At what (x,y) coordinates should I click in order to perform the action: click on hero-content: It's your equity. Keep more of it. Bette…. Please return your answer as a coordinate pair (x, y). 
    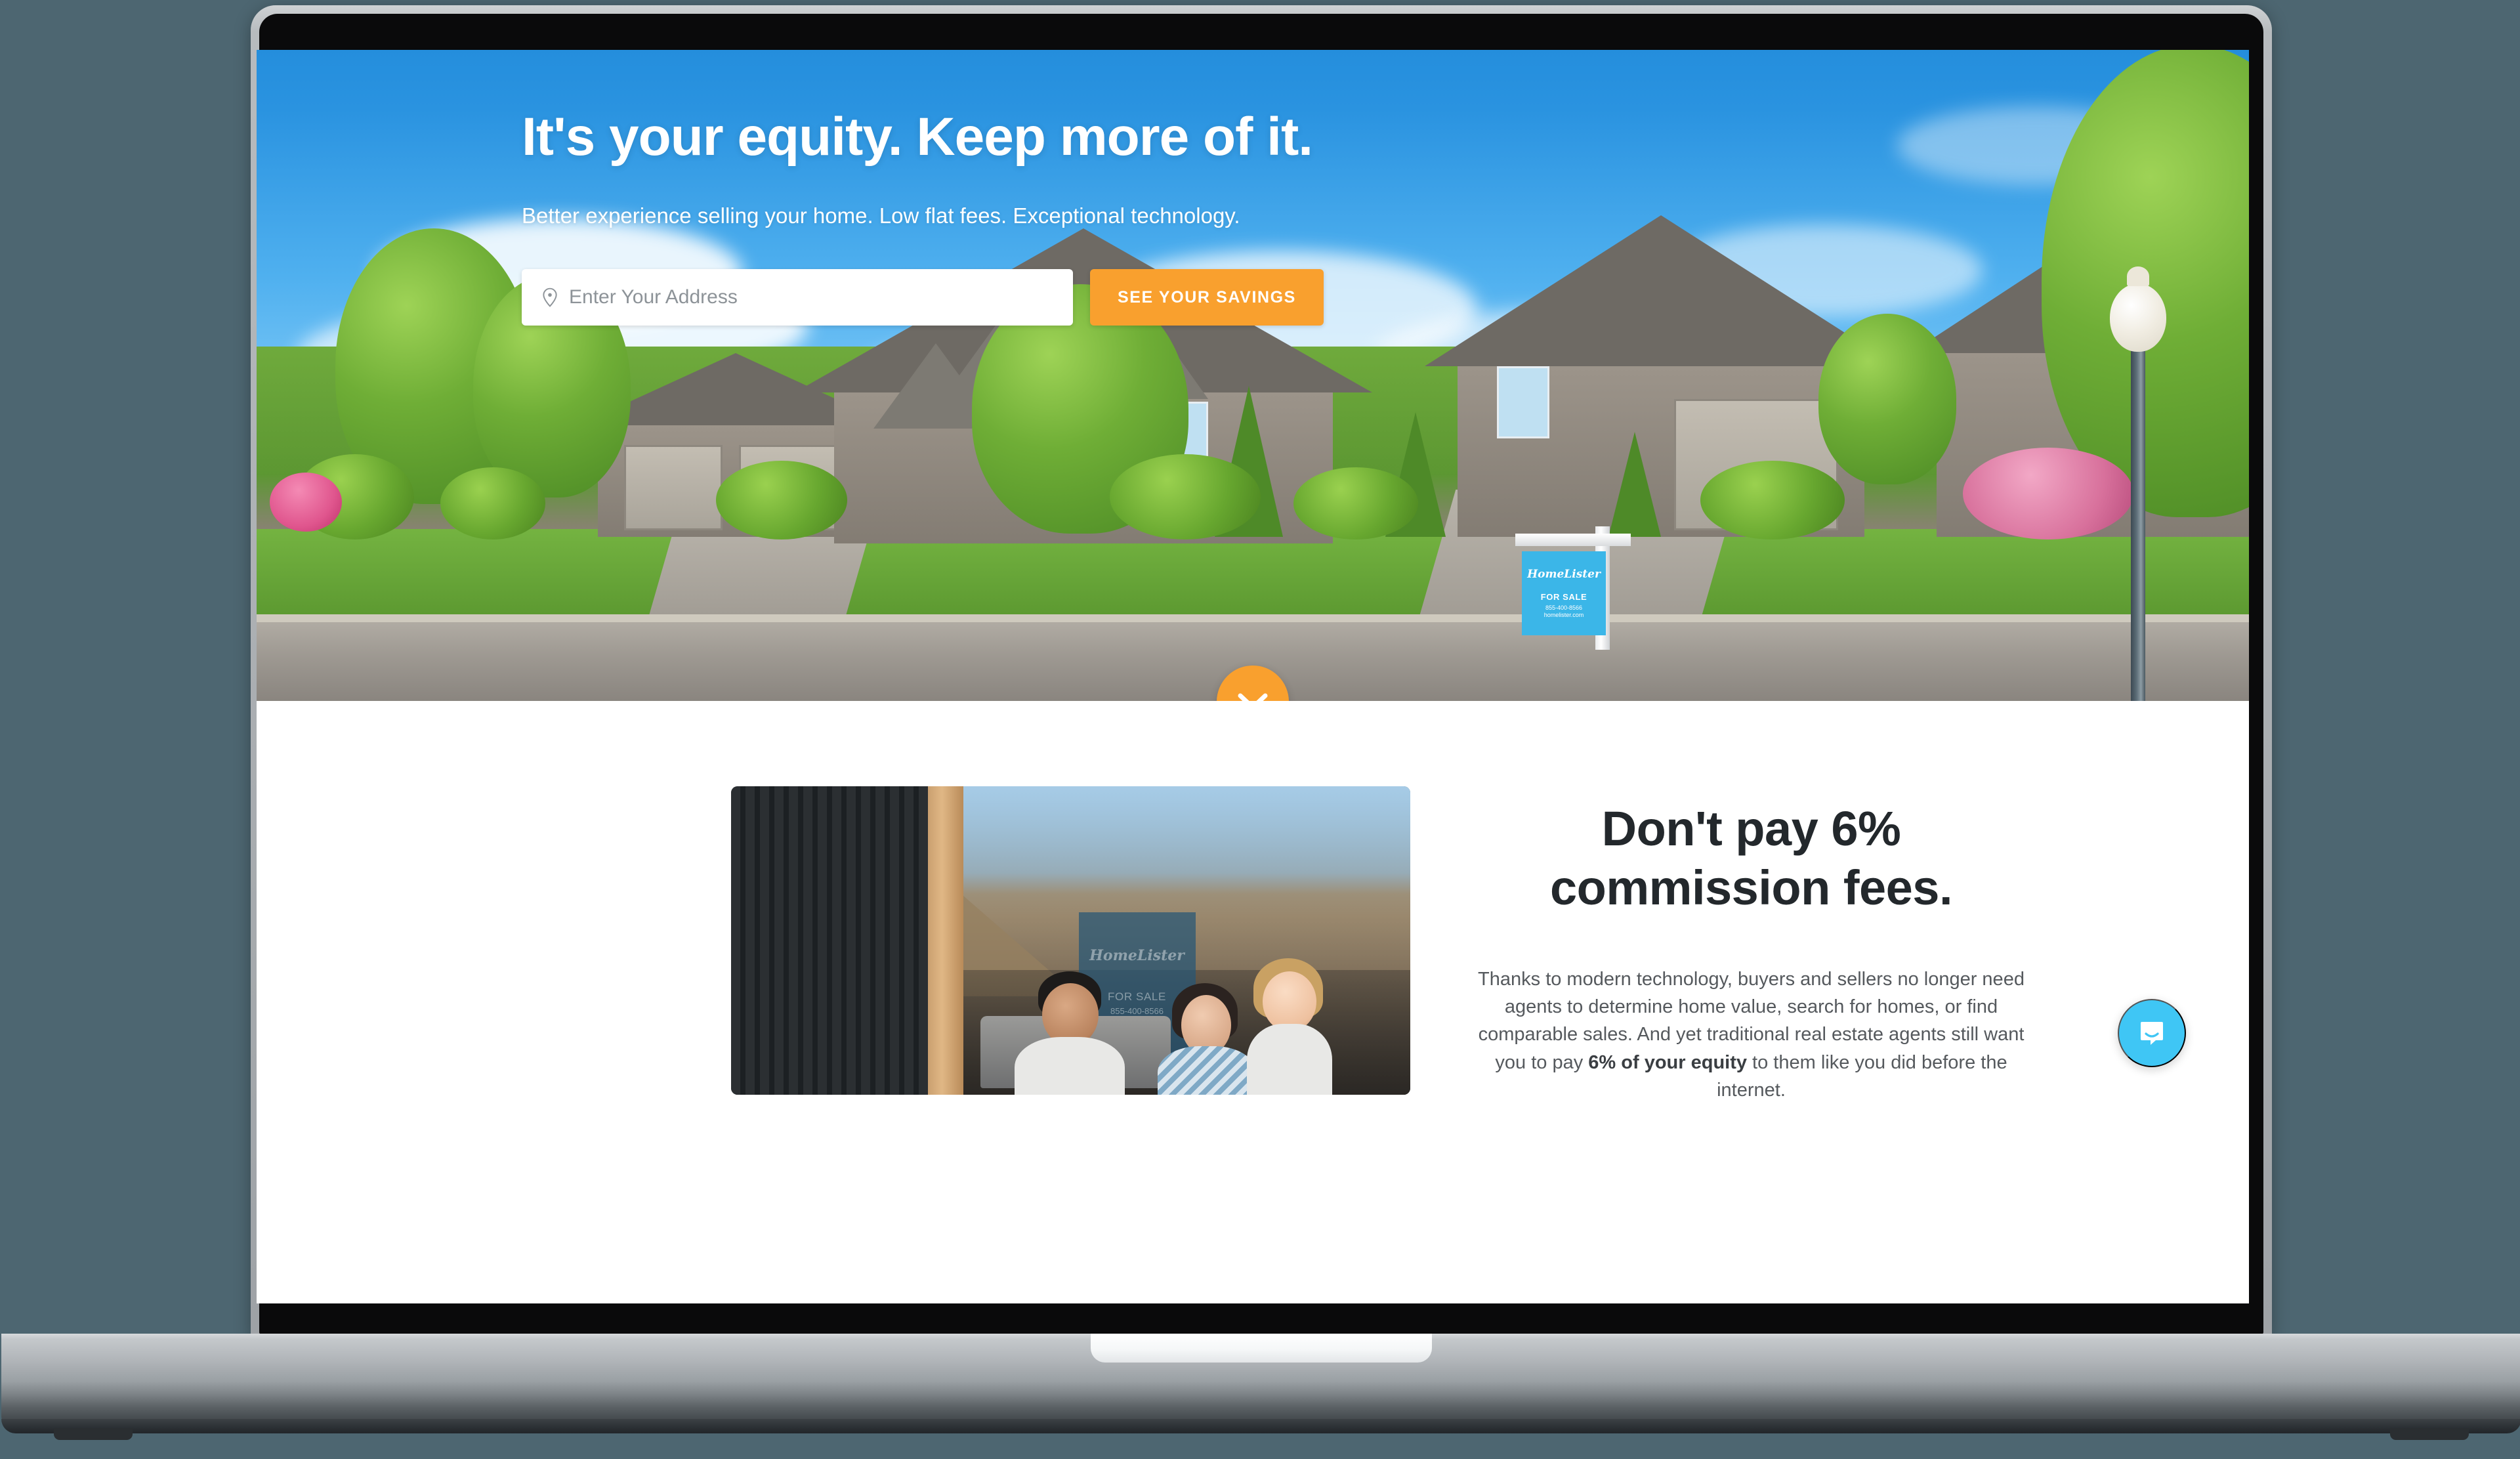
    Looking at the image, I should click on (1253, 188).